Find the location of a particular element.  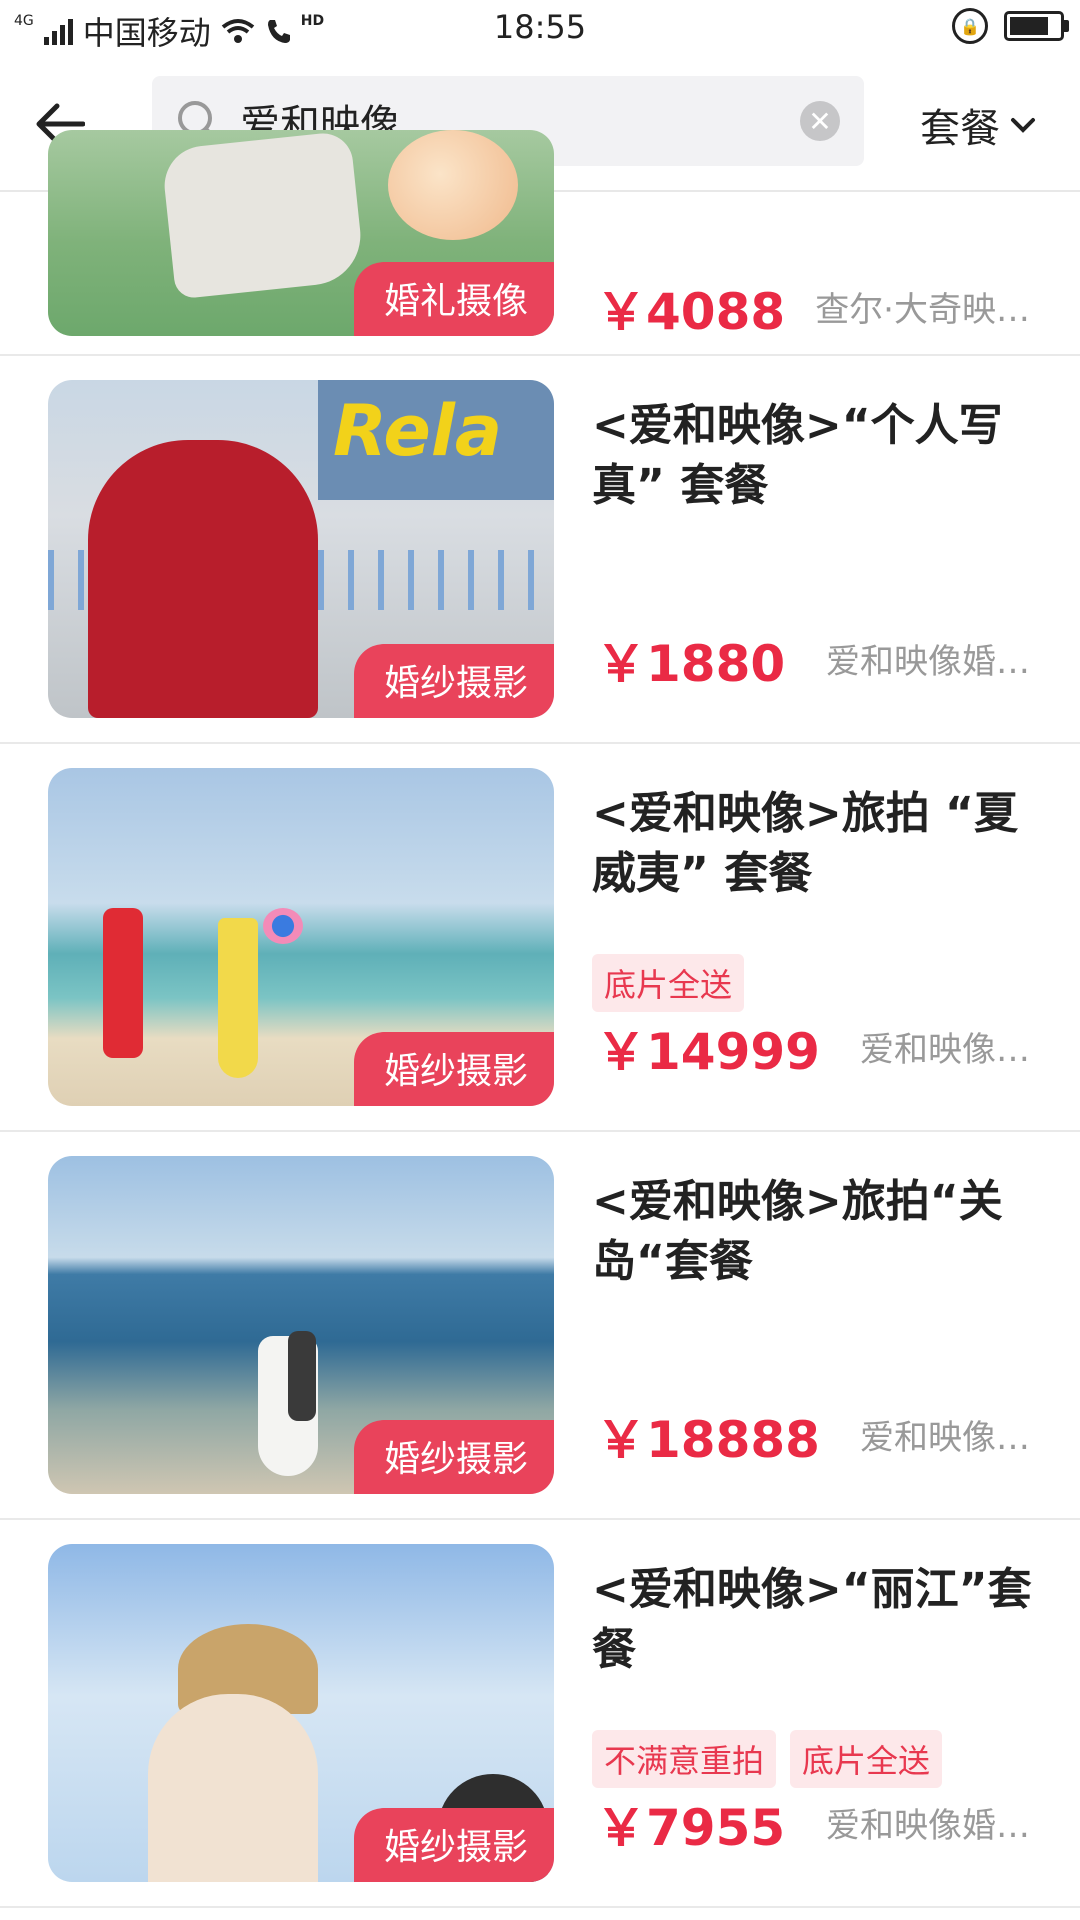

groom-graphic is located at coordinates (302, 1376).